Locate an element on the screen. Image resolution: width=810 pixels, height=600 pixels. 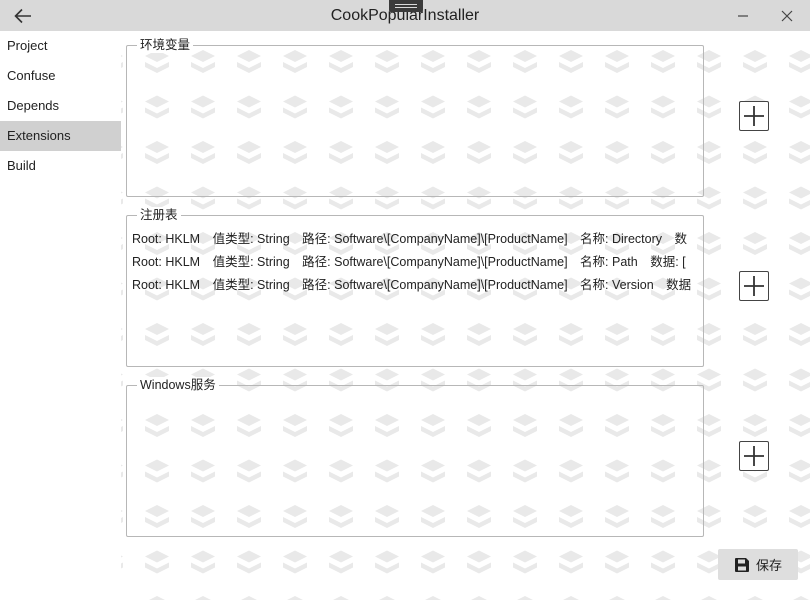
sidebar-item-project: Project is located at coordinates (60, 46).